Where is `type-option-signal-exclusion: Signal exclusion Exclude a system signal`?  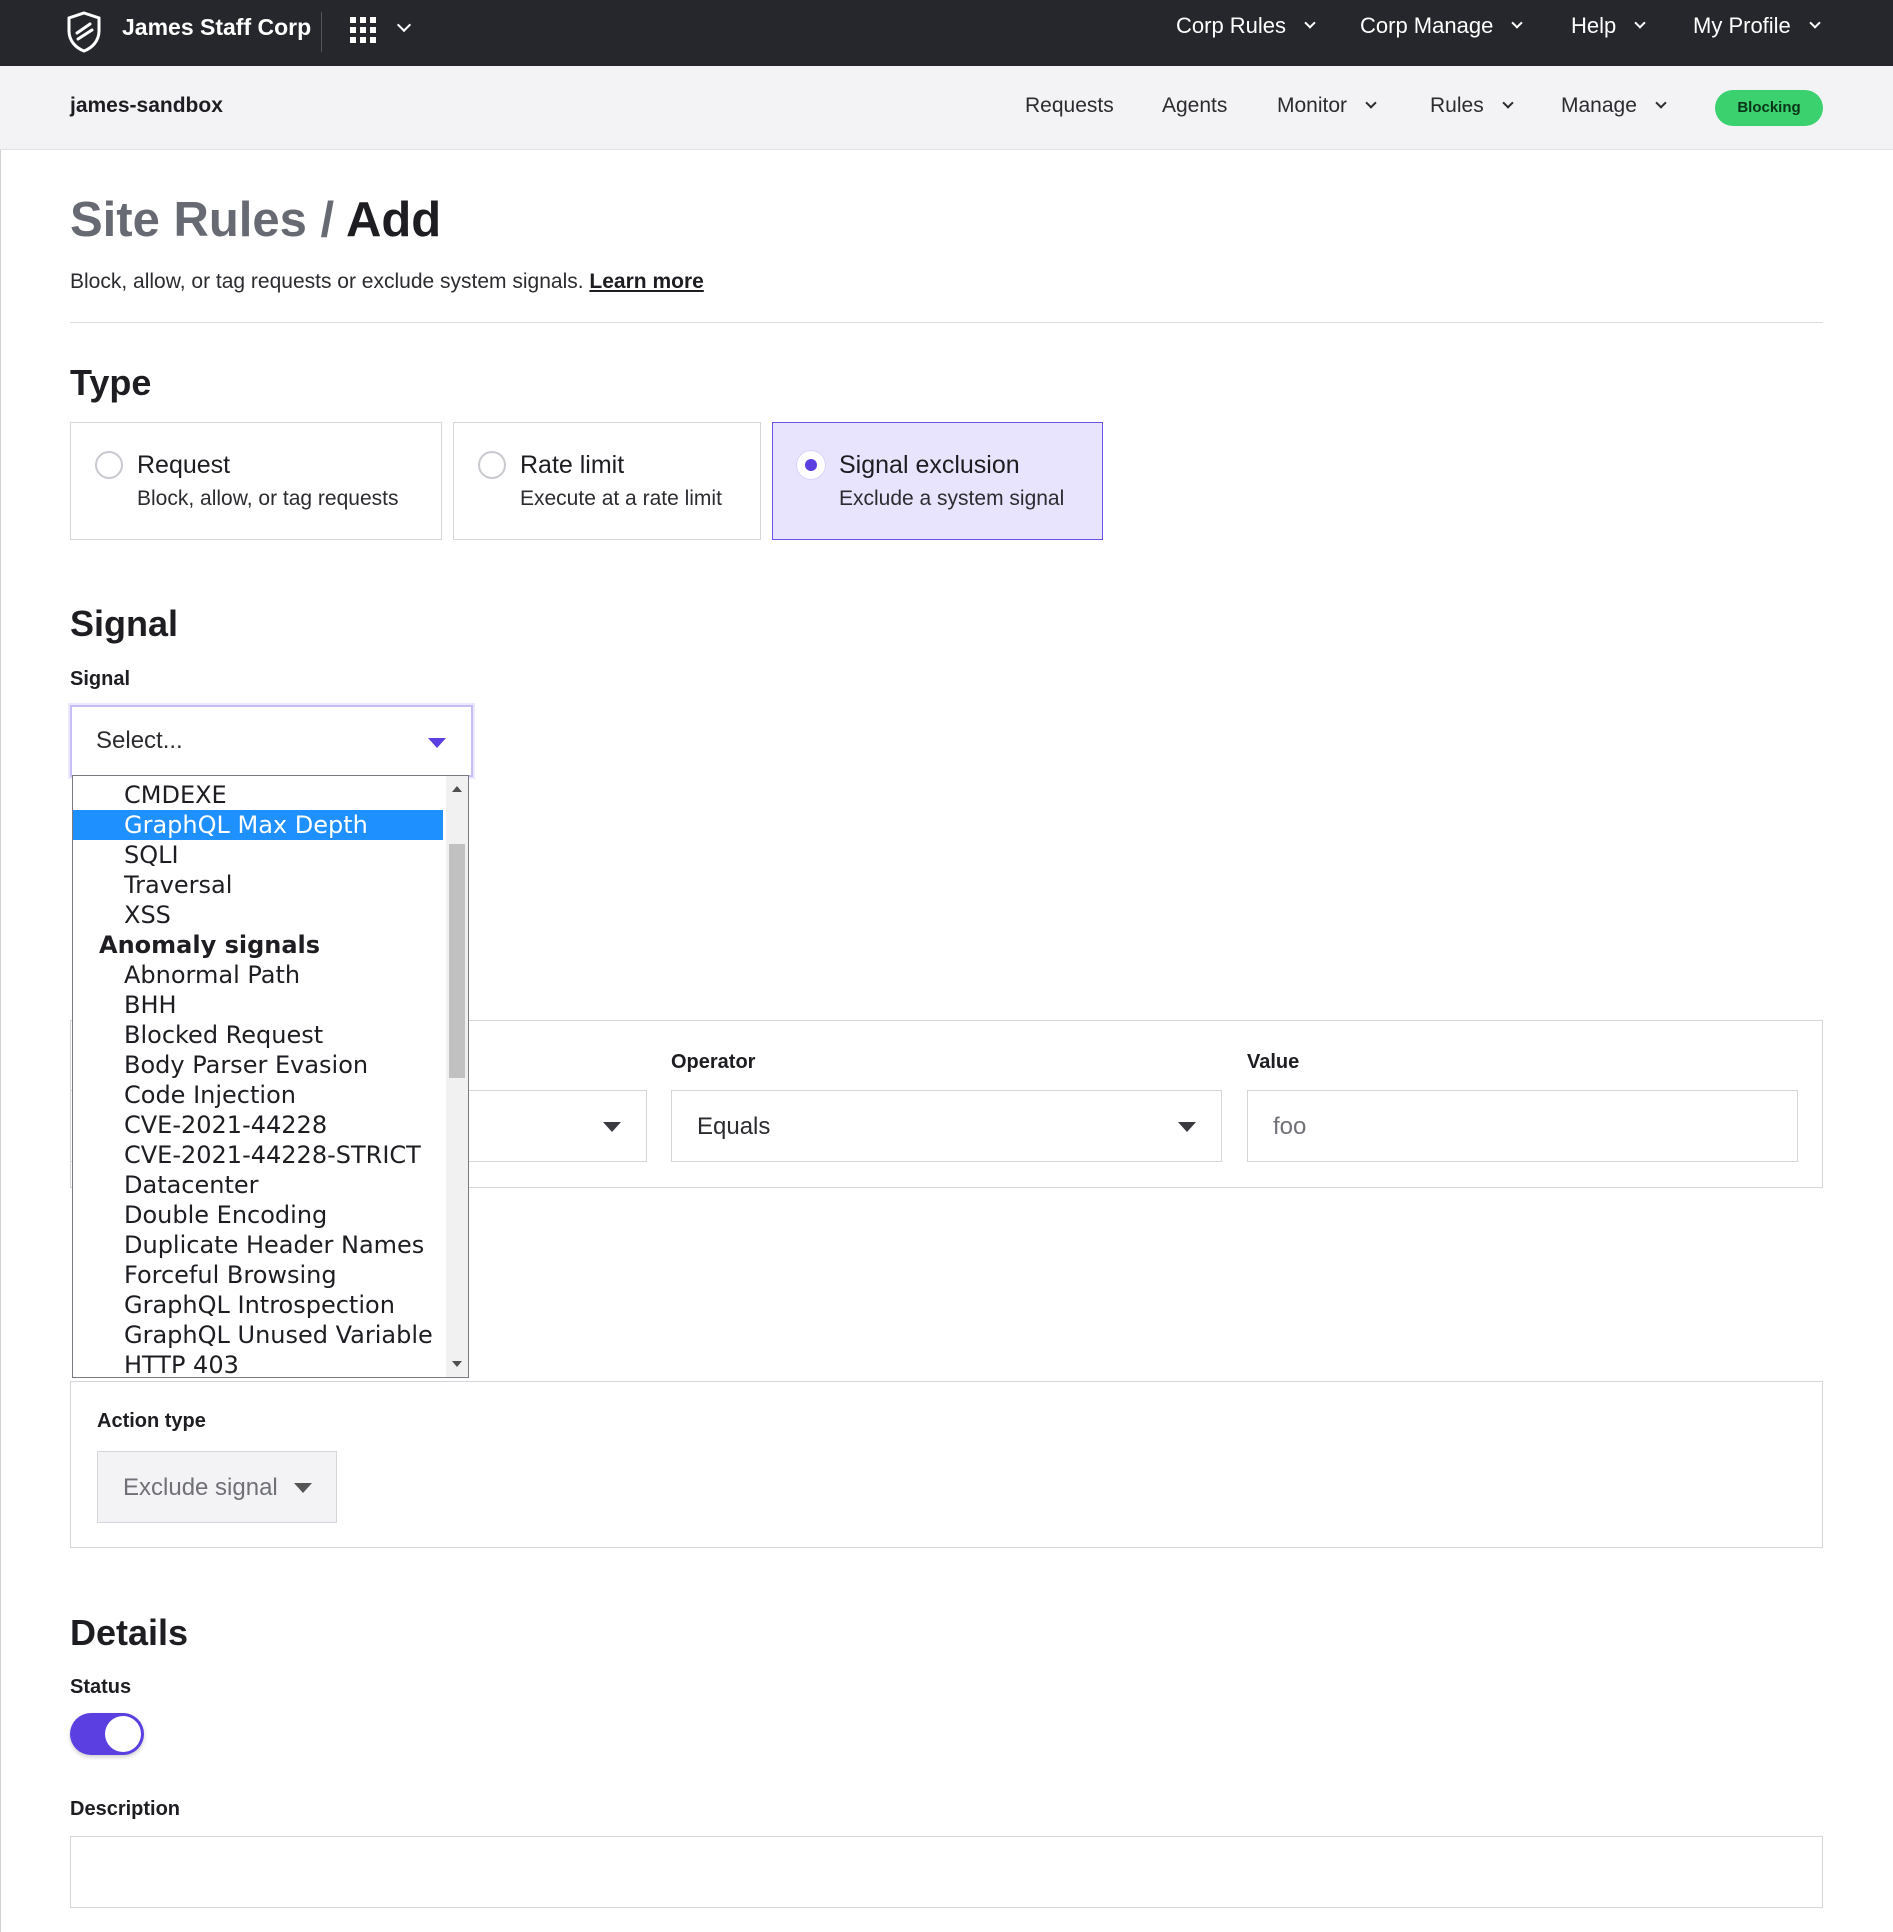 type-option-signal-exclusion: Signal exclusion Exclude a system signal is located at coordinates (937, 481).